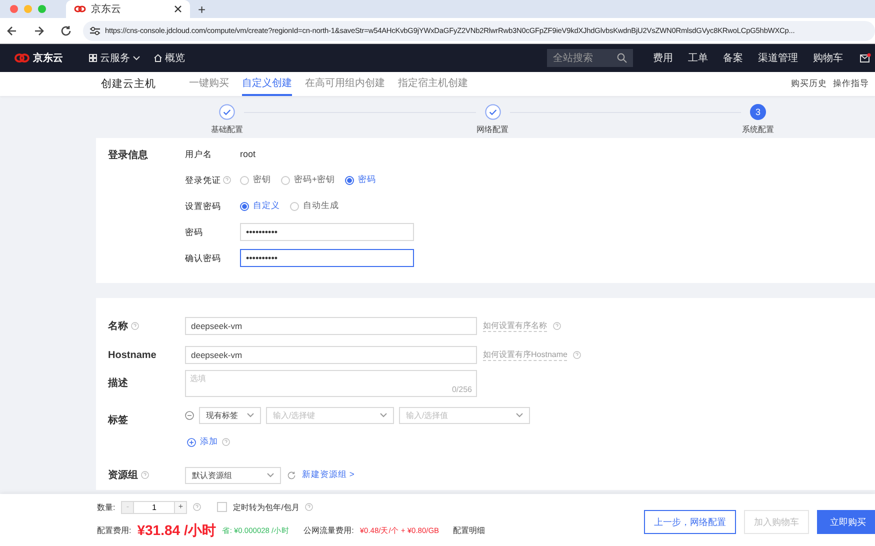  What do you see at coordinates (828, 58) in the screenshot?
I see `nav-link: 购物车` at bounding box center [828, 58].